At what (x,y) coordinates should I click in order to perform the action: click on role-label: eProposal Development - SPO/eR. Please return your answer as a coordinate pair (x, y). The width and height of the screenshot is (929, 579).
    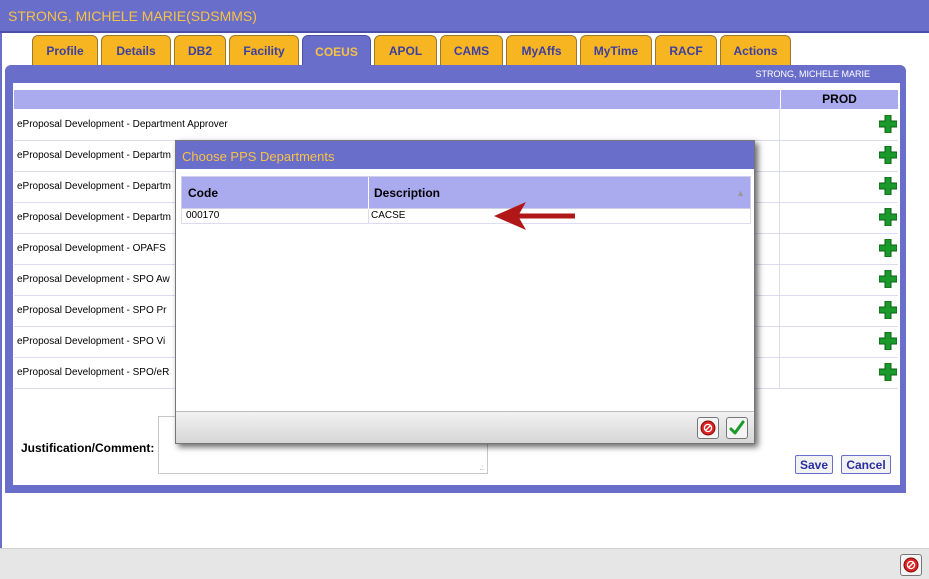
    Looking at the image, I should click on (93, 372).